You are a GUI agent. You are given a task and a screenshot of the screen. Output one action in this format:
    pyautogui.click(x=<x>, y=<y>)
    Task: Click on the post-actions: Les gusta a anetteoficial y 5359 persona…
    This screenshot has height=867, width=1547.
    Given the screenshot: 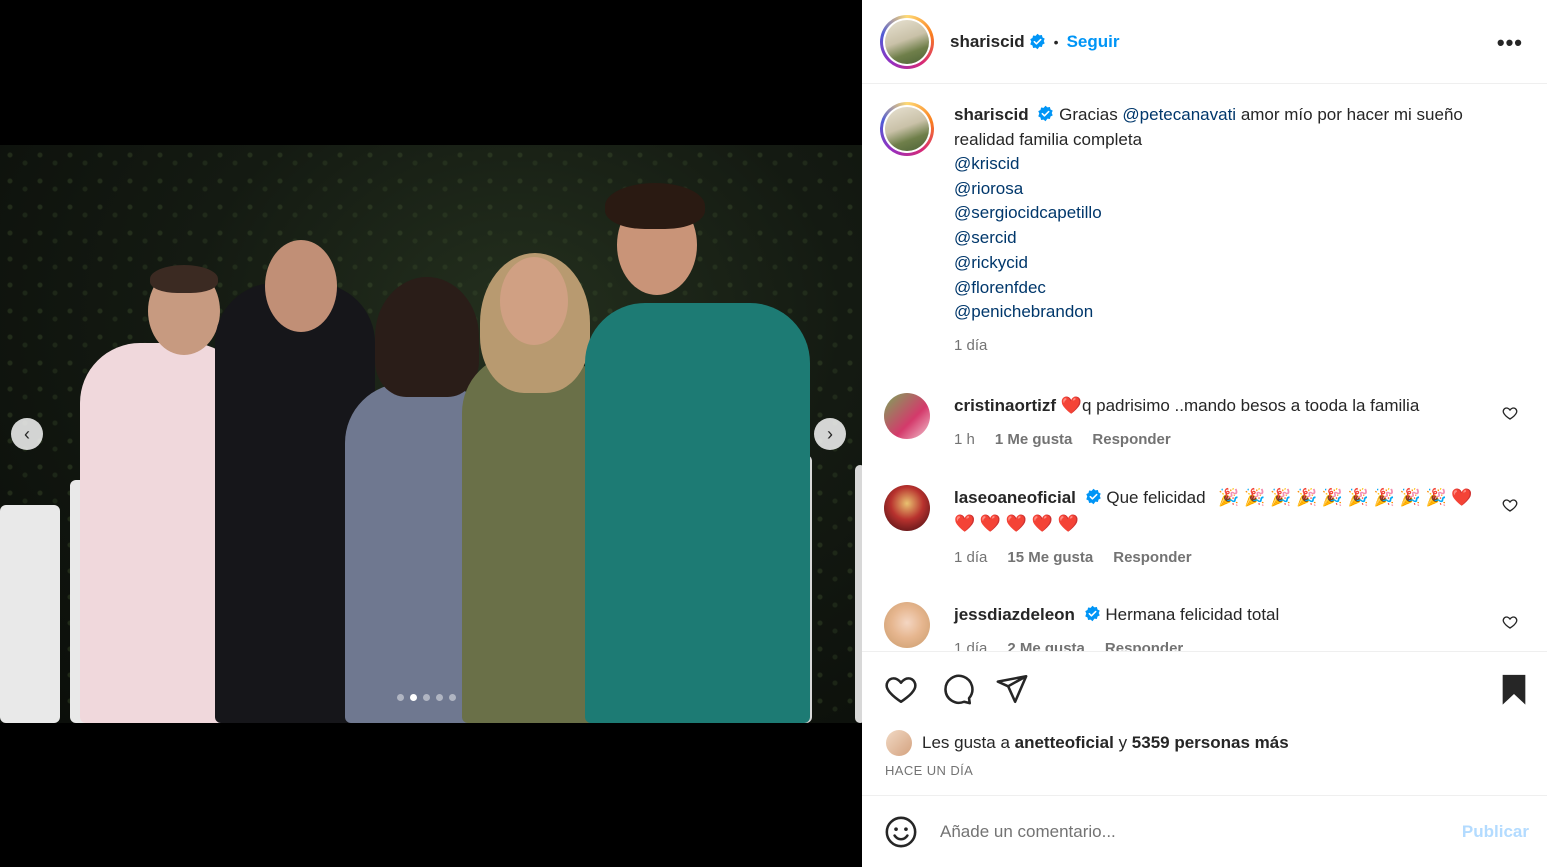 What is the action you would take?
    pyautogui.click(x=1204, y=723)
    